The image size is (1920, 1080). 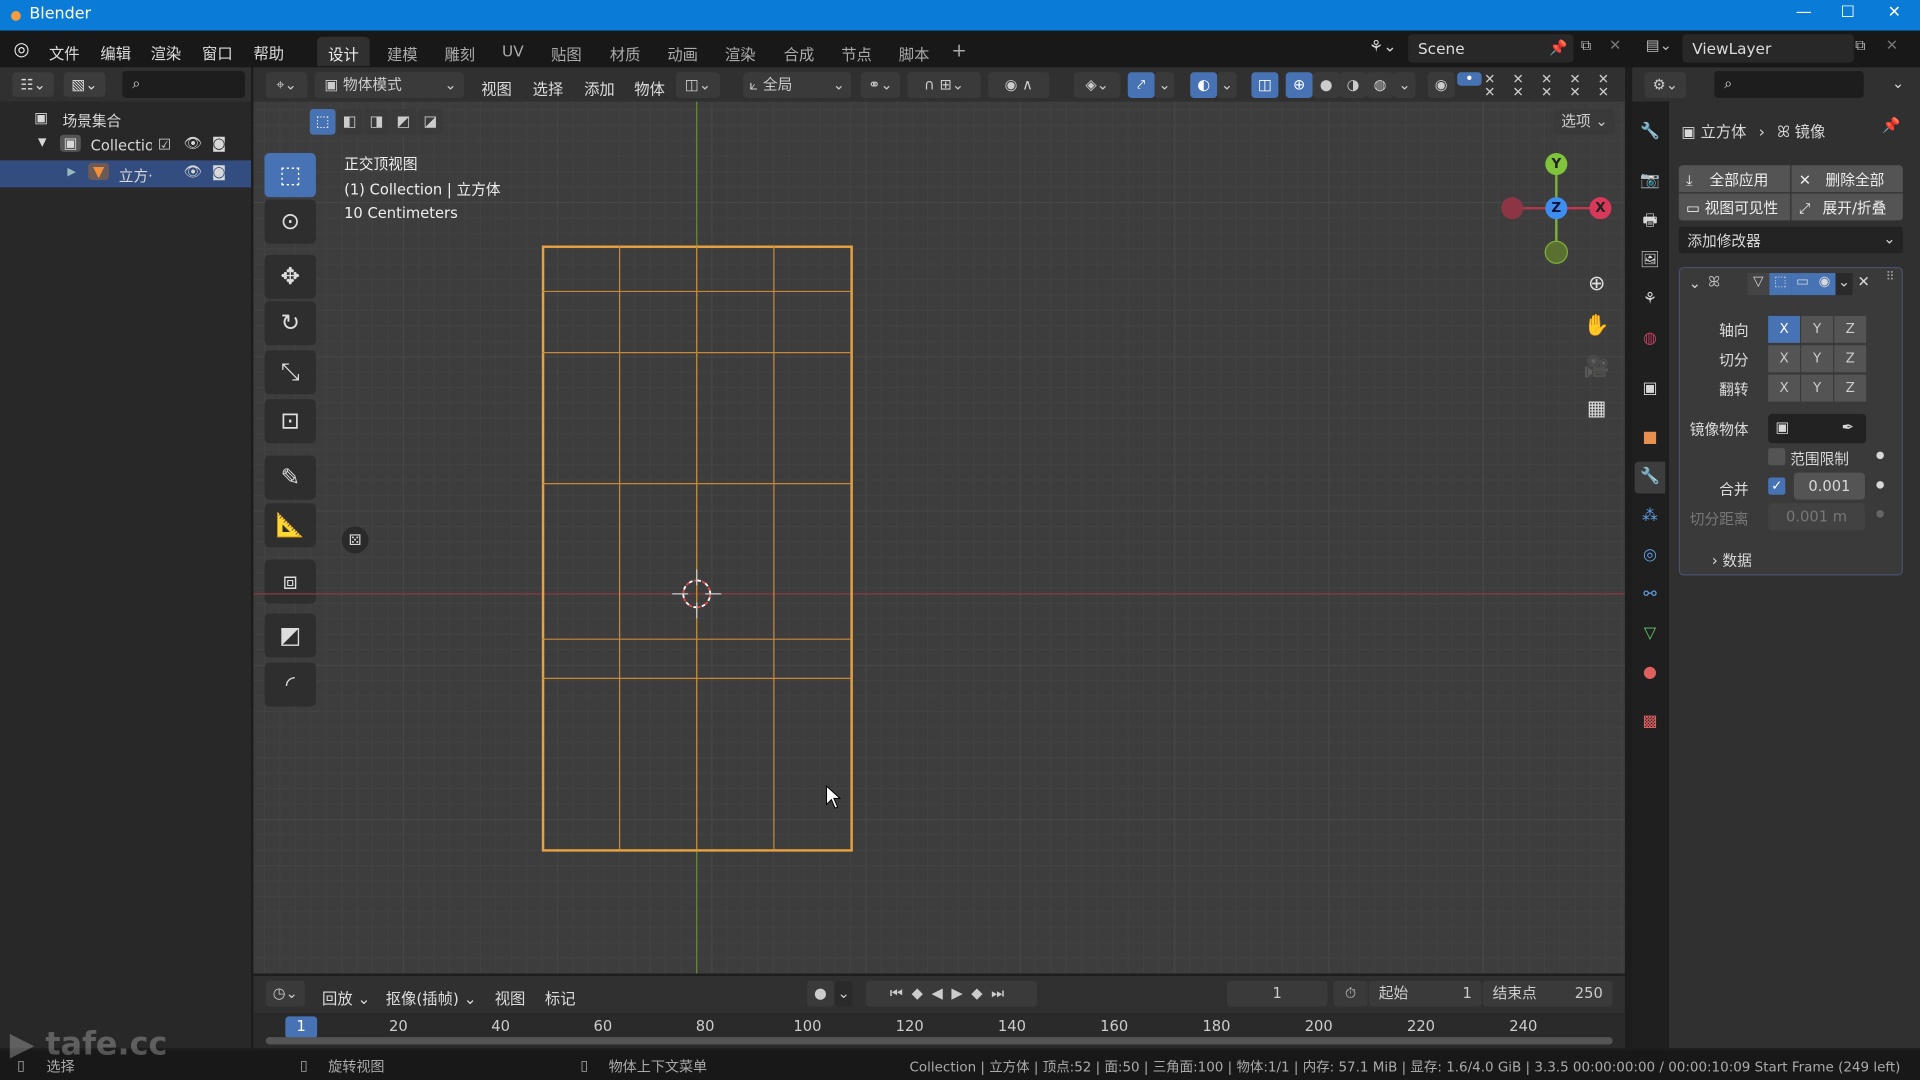 What do you see at coordinates (84, 84) in the screenshot?
I see `display-mode-icon: ▧⌄` at bounding box center [84, 84].